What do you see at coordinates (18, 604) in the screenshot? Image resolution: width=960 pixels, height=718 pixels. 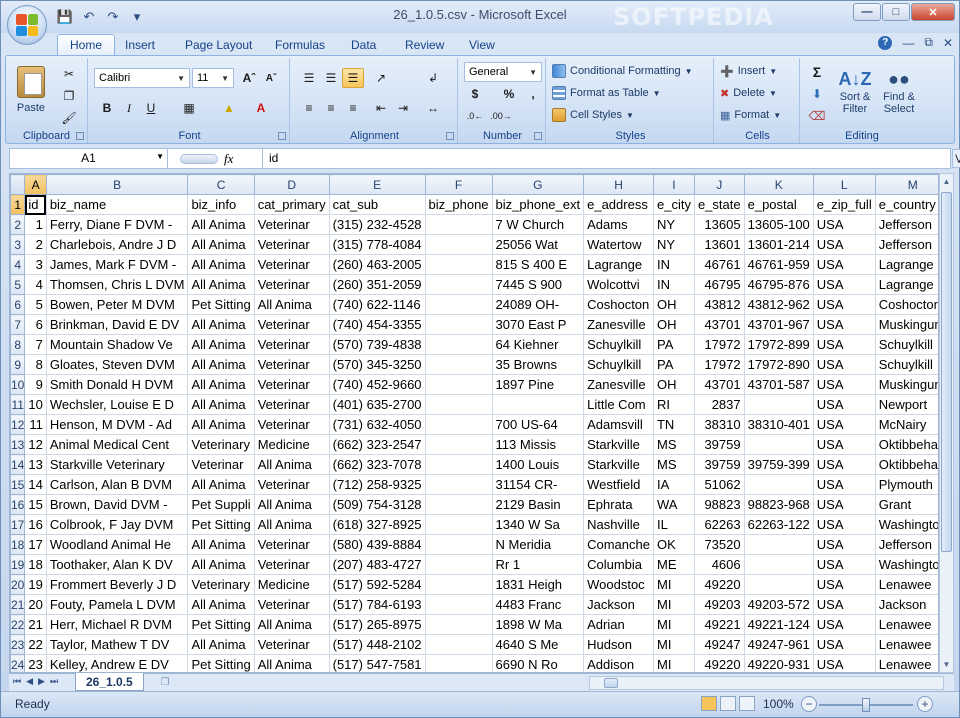 I see `row-header: 21` at bounding box center [18, 604].